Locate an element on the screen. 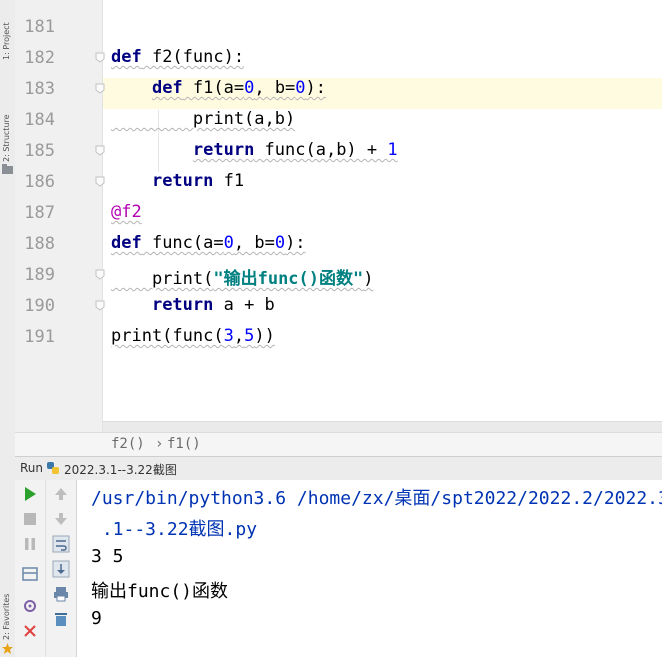 The image size is (662, 657). project-tab: 1: Project is located at coordinates (7, 30).